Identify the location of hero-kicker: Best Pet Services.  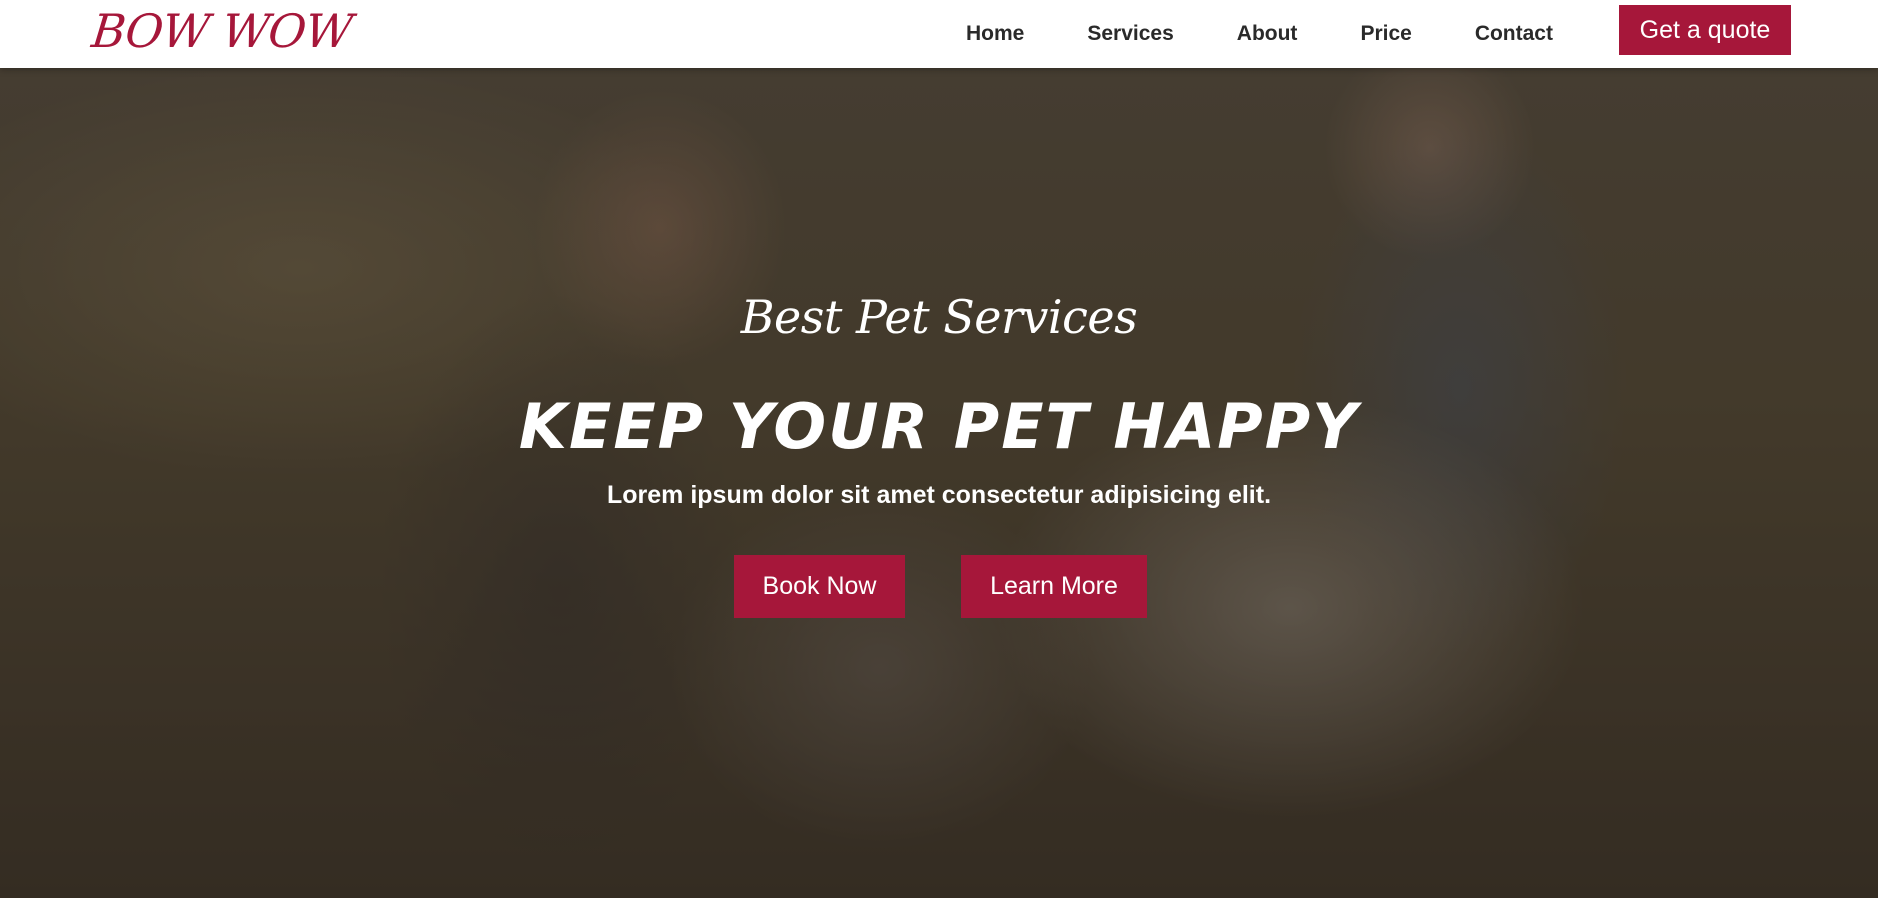
(939, 317).